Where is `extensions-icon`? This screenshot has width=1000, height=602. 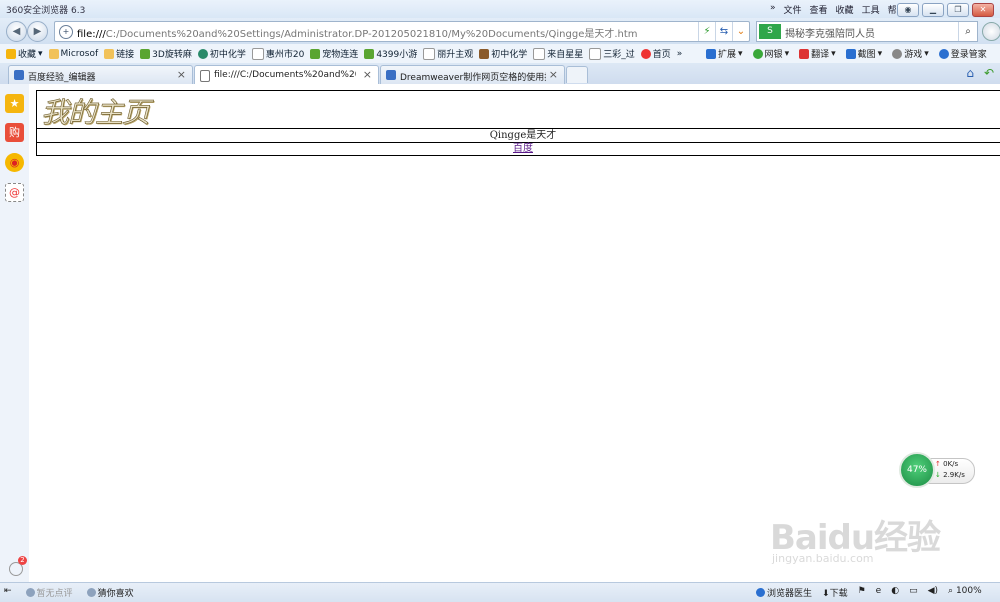 extensions-icon is located at coordinates (711, 53).